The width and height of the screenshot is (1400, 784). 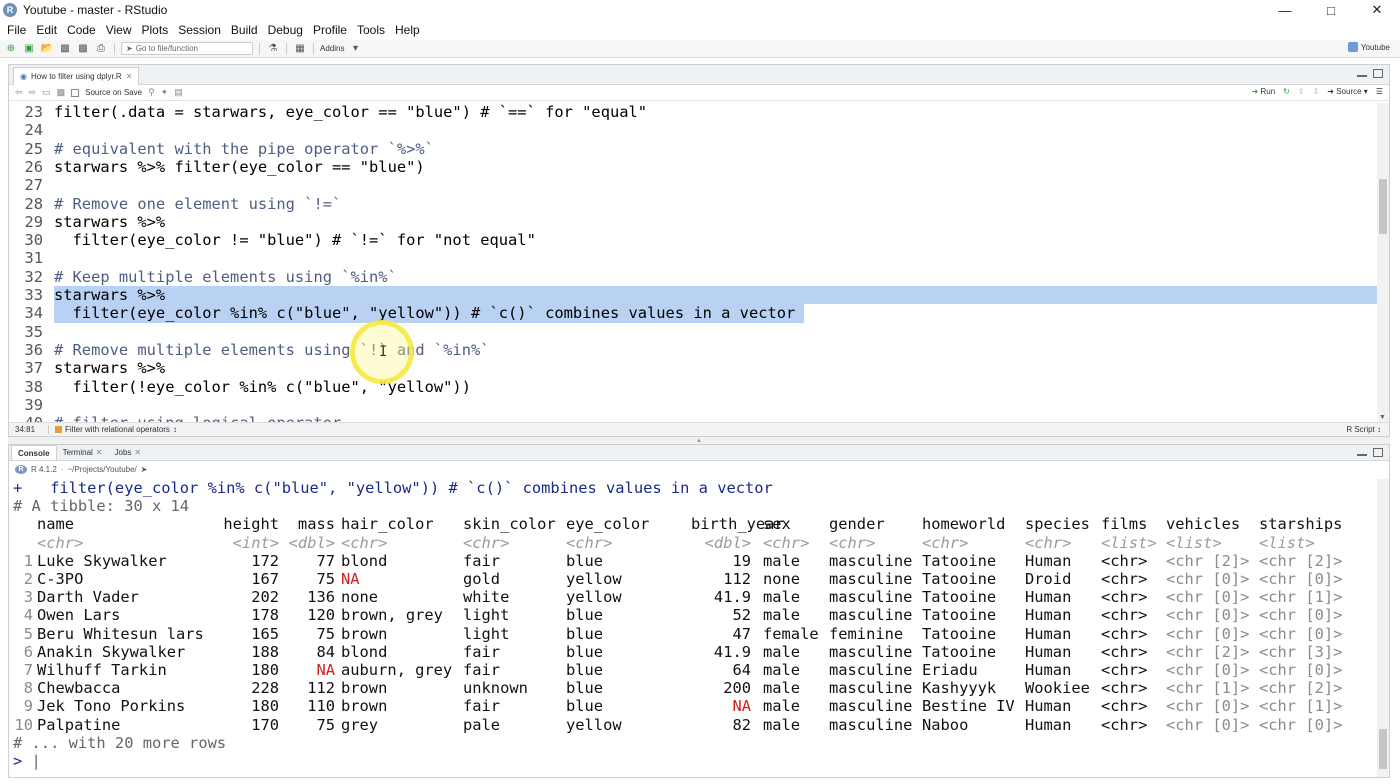 What do you see at coordinates (101, 49) in the screenshot?
I see `print-icon: ⎙` at bounding box center [101, 49].